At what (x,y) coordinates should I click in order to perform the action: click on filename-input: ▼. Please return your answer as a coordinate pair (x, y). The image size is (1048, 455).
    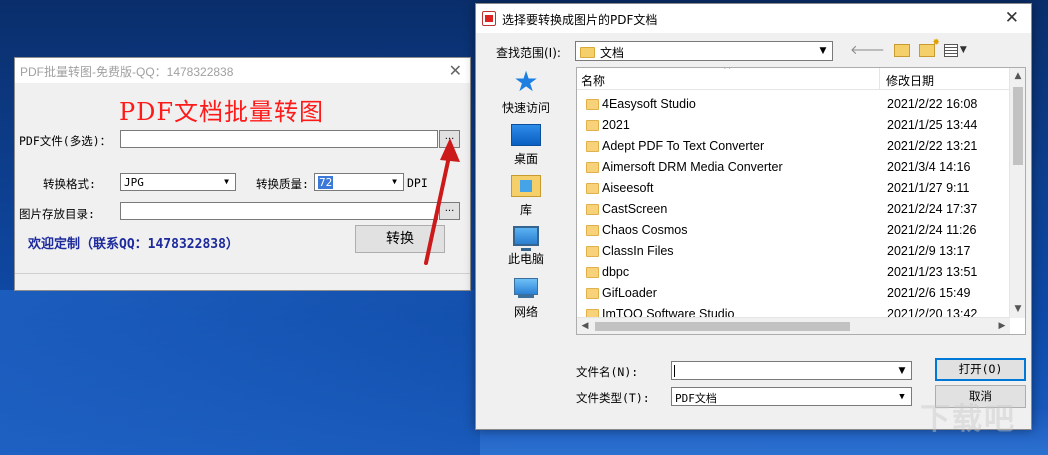
    Looking at the image, I should click on (791, 370).